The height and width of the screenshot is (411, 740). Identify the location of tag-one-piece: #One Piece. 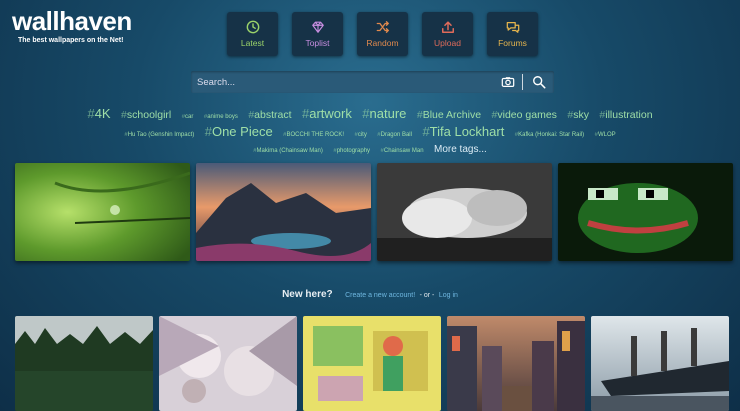
(239, 132).